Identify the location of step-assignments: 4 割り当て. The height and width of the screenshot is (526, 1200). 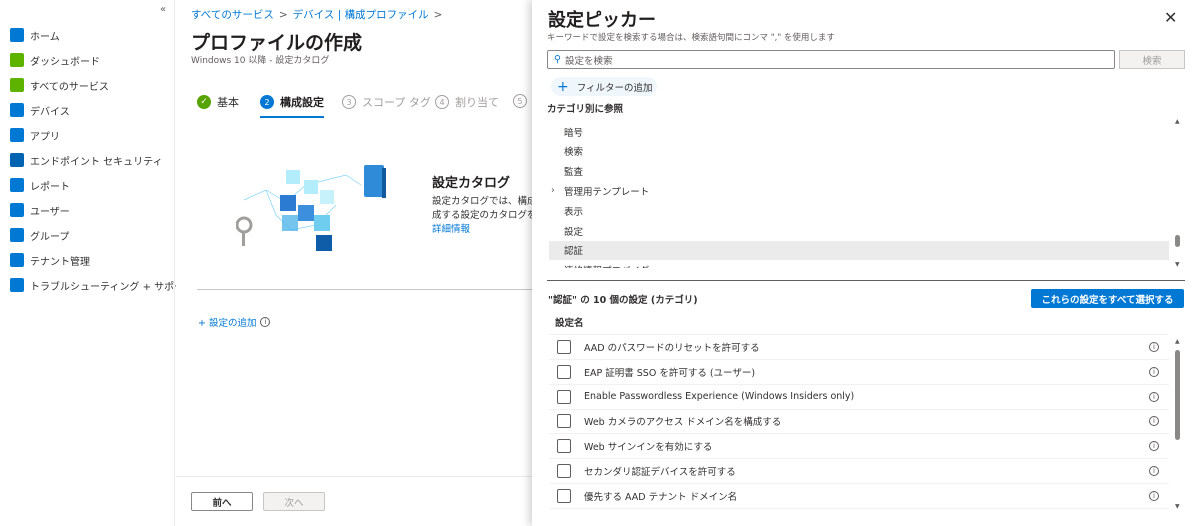
(467, 102).